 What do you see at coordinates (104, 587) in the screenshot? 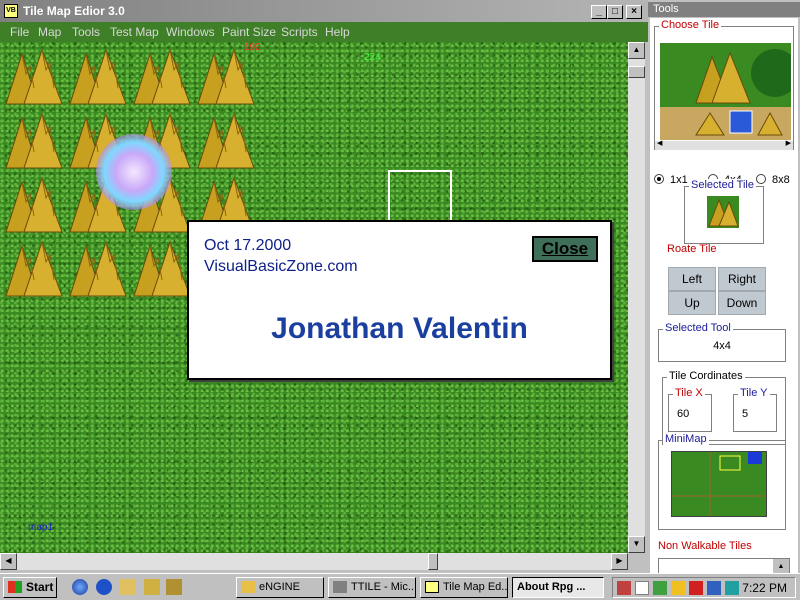
I see `outlook-express-icon` at bounding box center [104, 587].